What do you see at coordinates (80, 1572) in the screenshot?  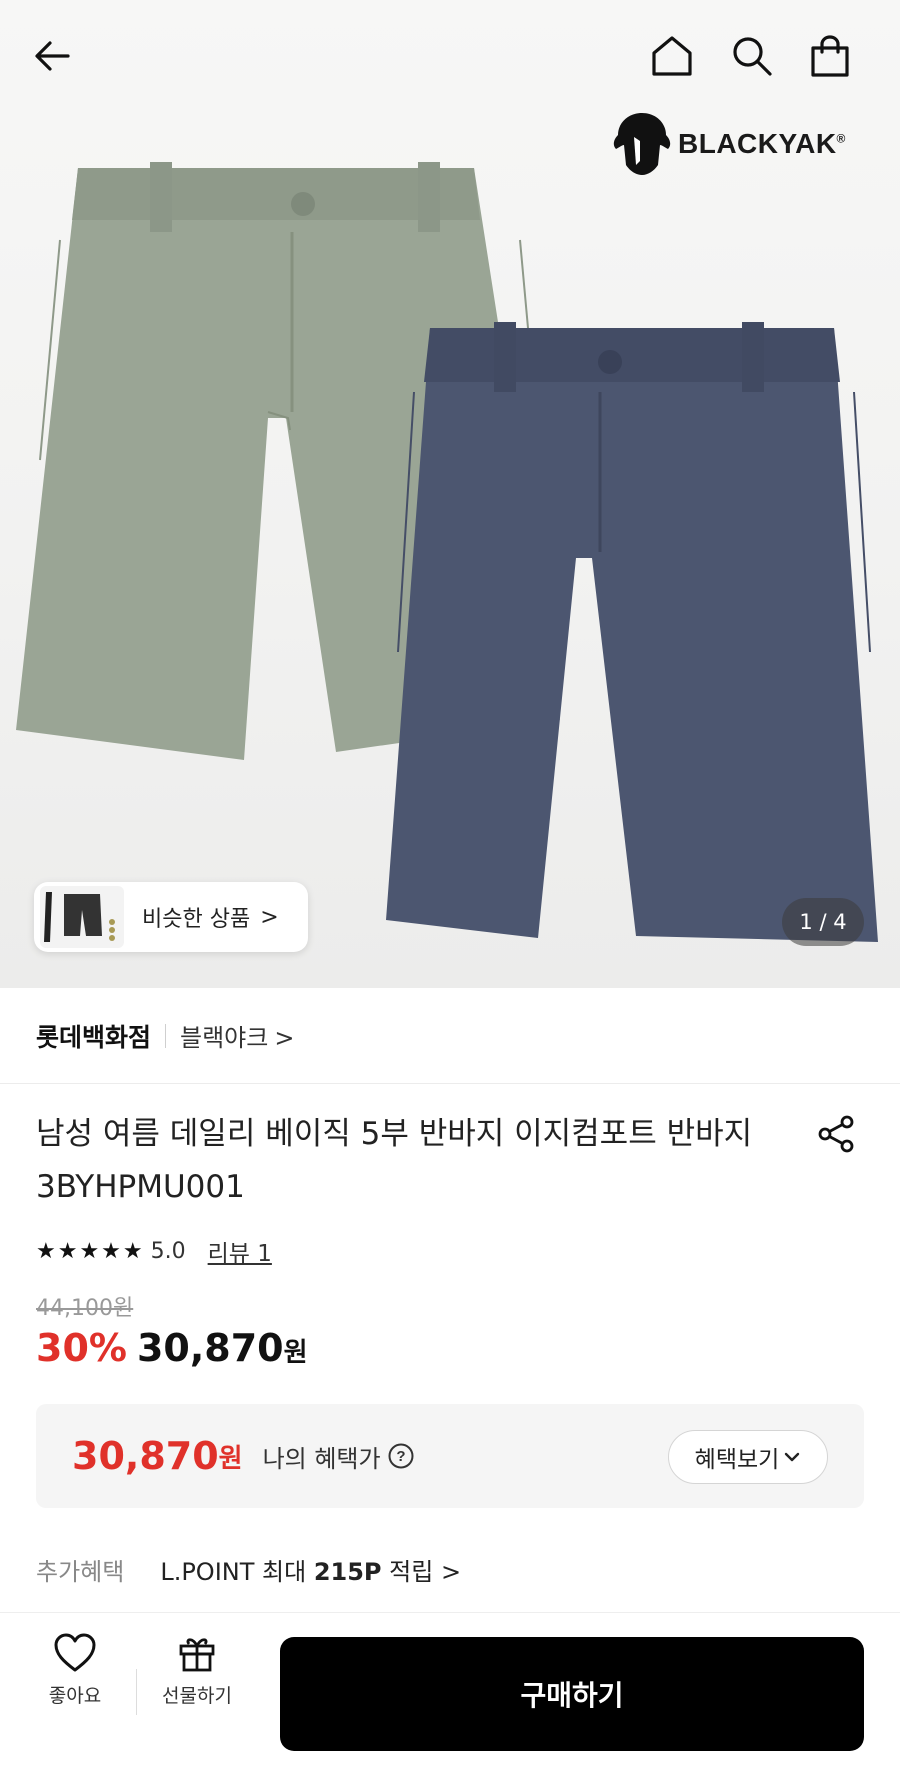 I see `extra-benefit-label: 추가혜택` at bounding box center [80, 1572].